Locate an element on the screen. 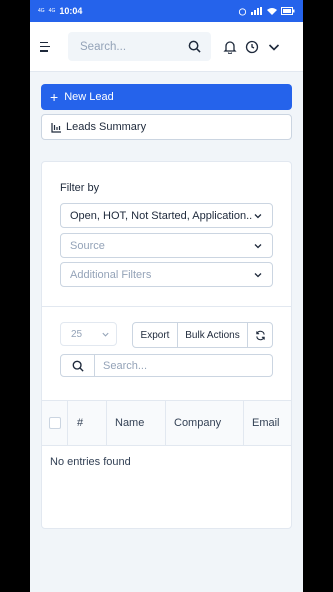  column-header-email: Email is located at coordinates (267, 423).